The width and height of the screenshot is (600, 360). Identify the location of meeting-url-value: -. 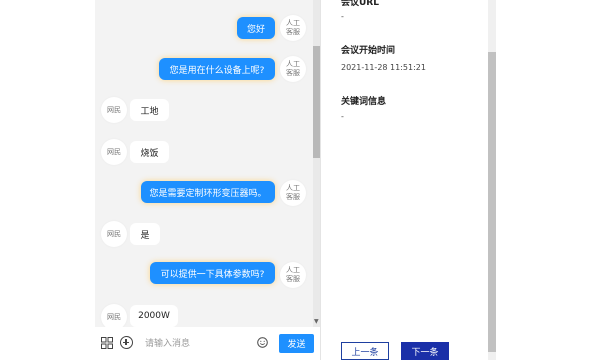
(342, 16).